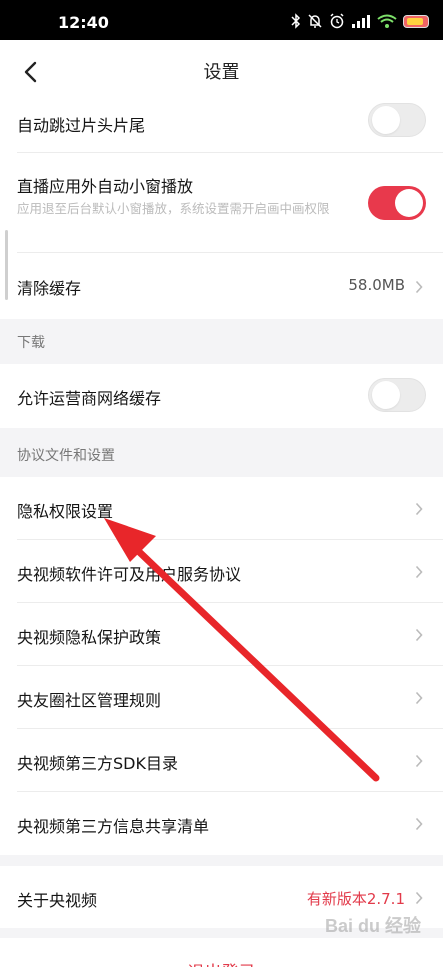  Describe the element at coordinates (315, 21) in the screenshot. I see `mute-bell-icon` at that location.